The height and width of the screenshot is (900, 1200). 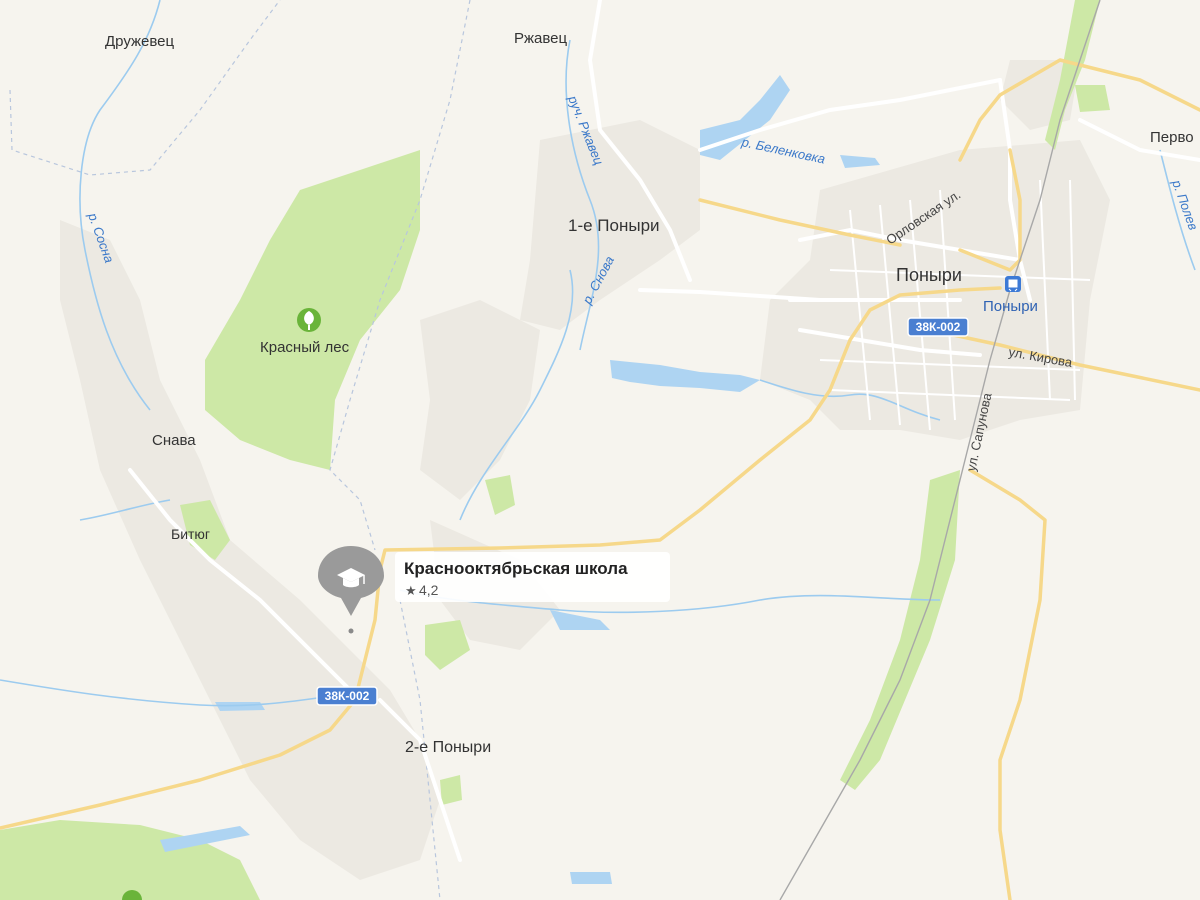 I want to click on road-shield-south: 38К-002, so click(x=347, y=696).